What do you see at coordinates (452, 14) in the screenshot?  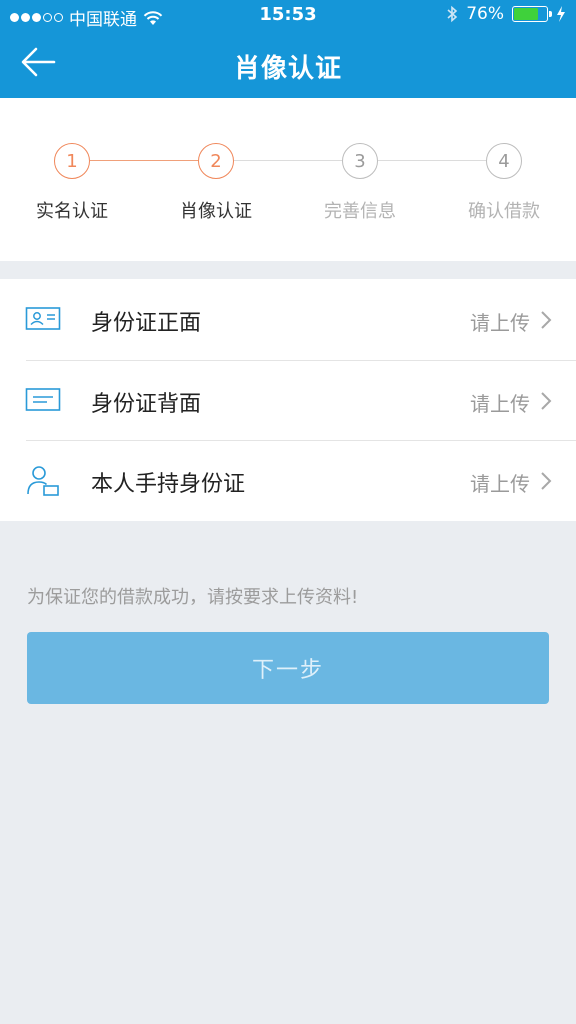 I see `bluetooth-icon` at bounding box center [452, 14].